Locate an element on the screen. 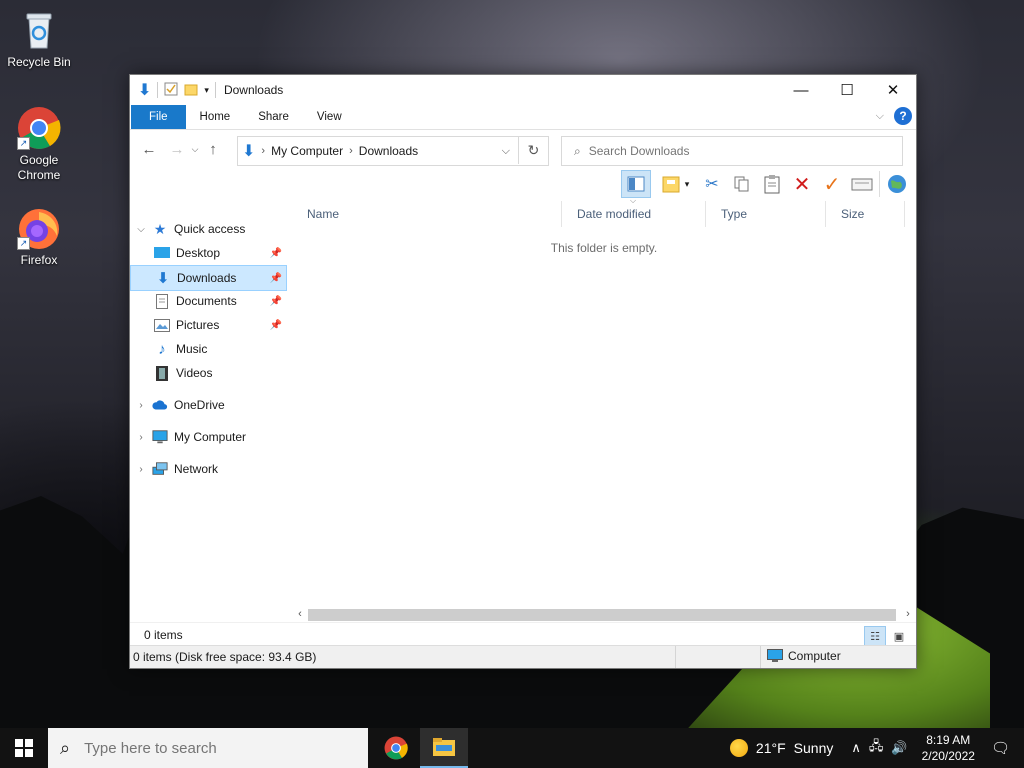  preview-pane-icon is located at coordinates (636, 184).